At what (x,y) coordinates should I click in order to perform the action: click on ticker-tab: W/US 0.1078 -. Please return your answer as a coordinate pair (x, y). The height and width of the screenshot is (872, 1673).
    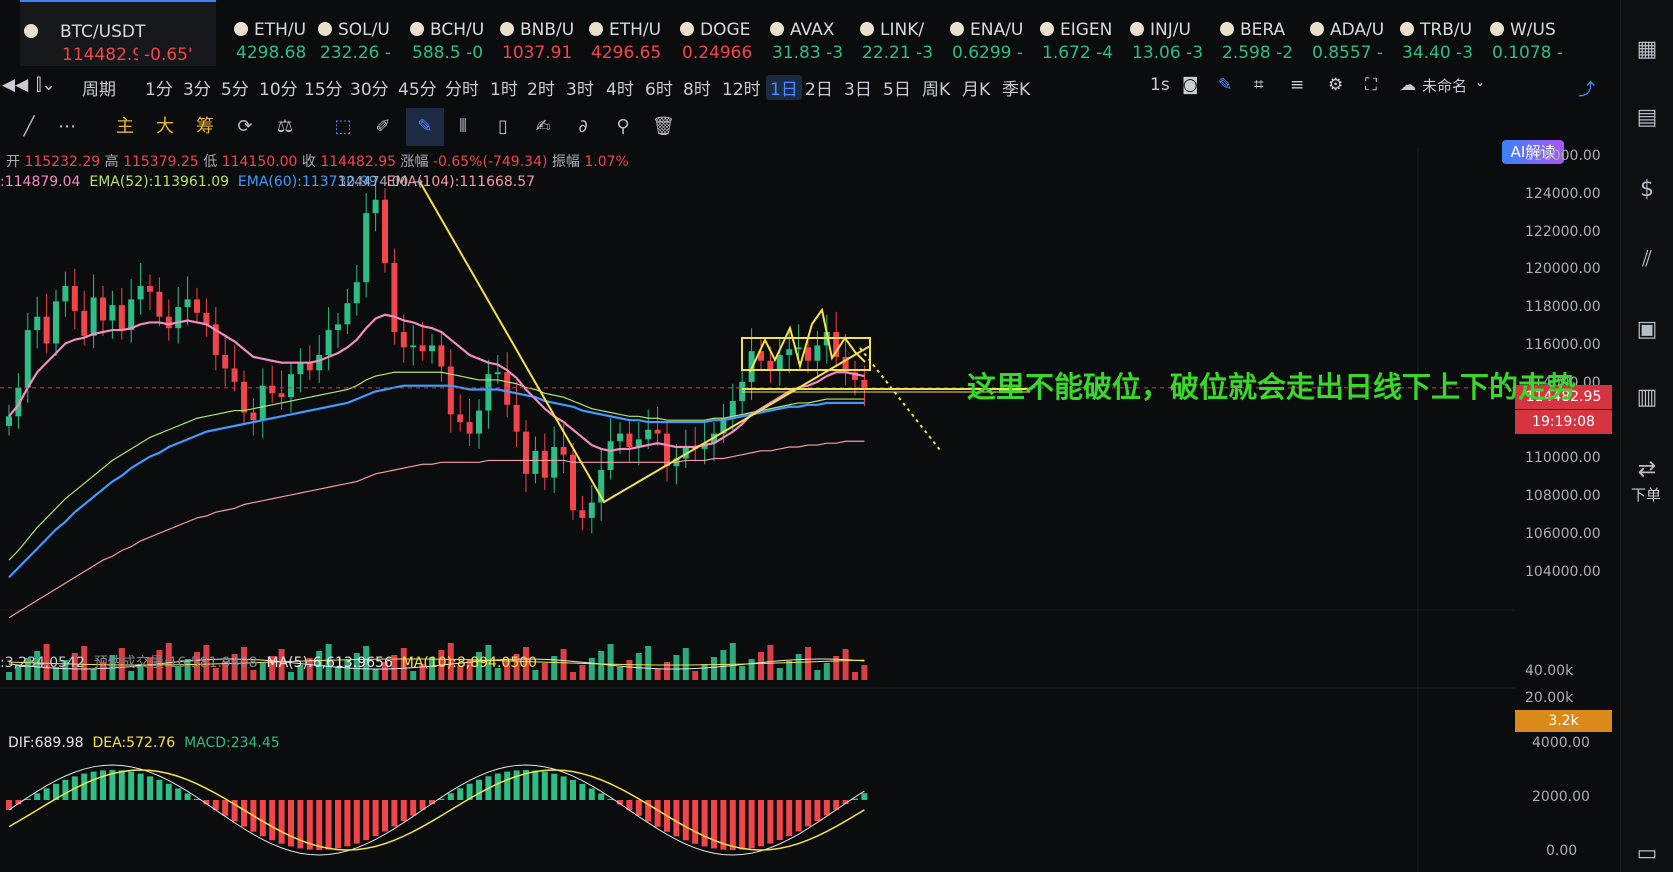
    Looking at the image, I should click on (1529, 32).